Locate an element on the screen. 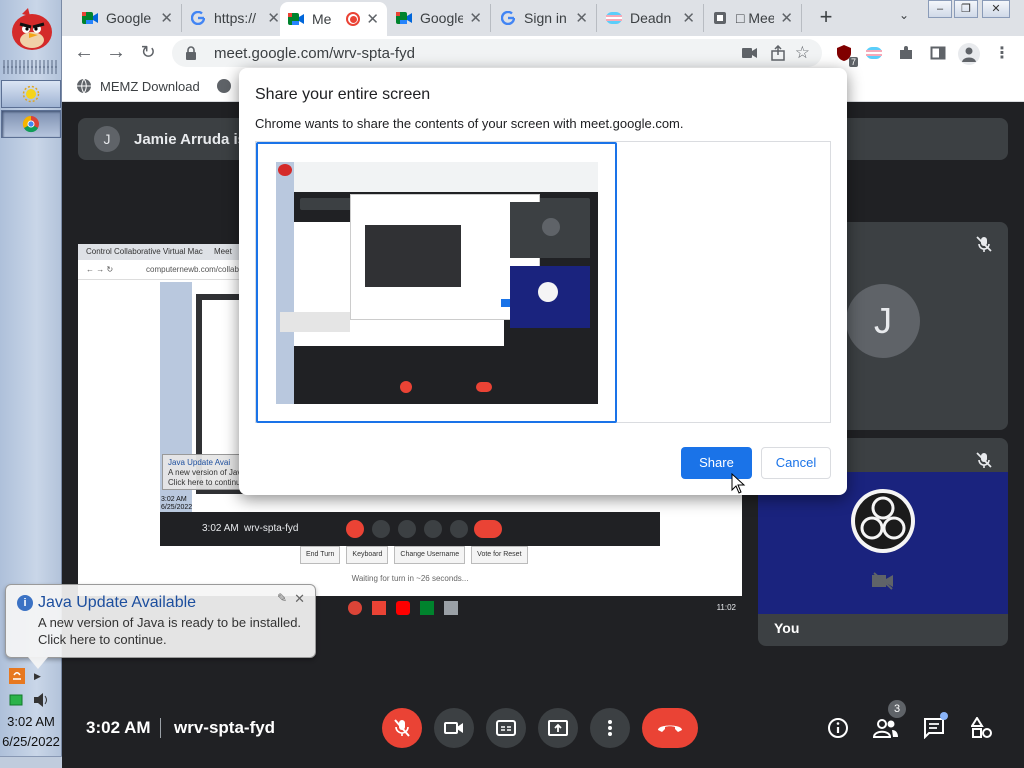 The width and height of the screenshot is (1024, 768). balloon-tail is located at coordinates (38, 663).